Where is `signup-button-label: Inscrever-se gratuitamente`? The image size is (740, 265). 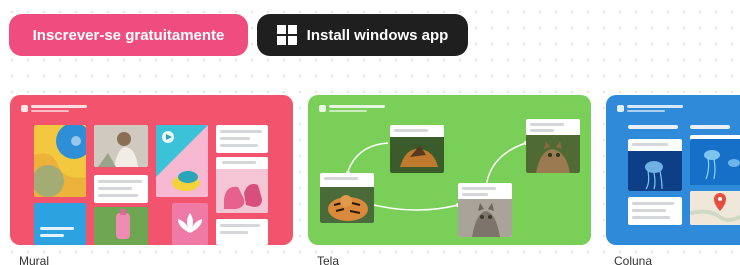 signup-button-label: Inscrever-se gratuitamente is located at coordinates (128, 35).